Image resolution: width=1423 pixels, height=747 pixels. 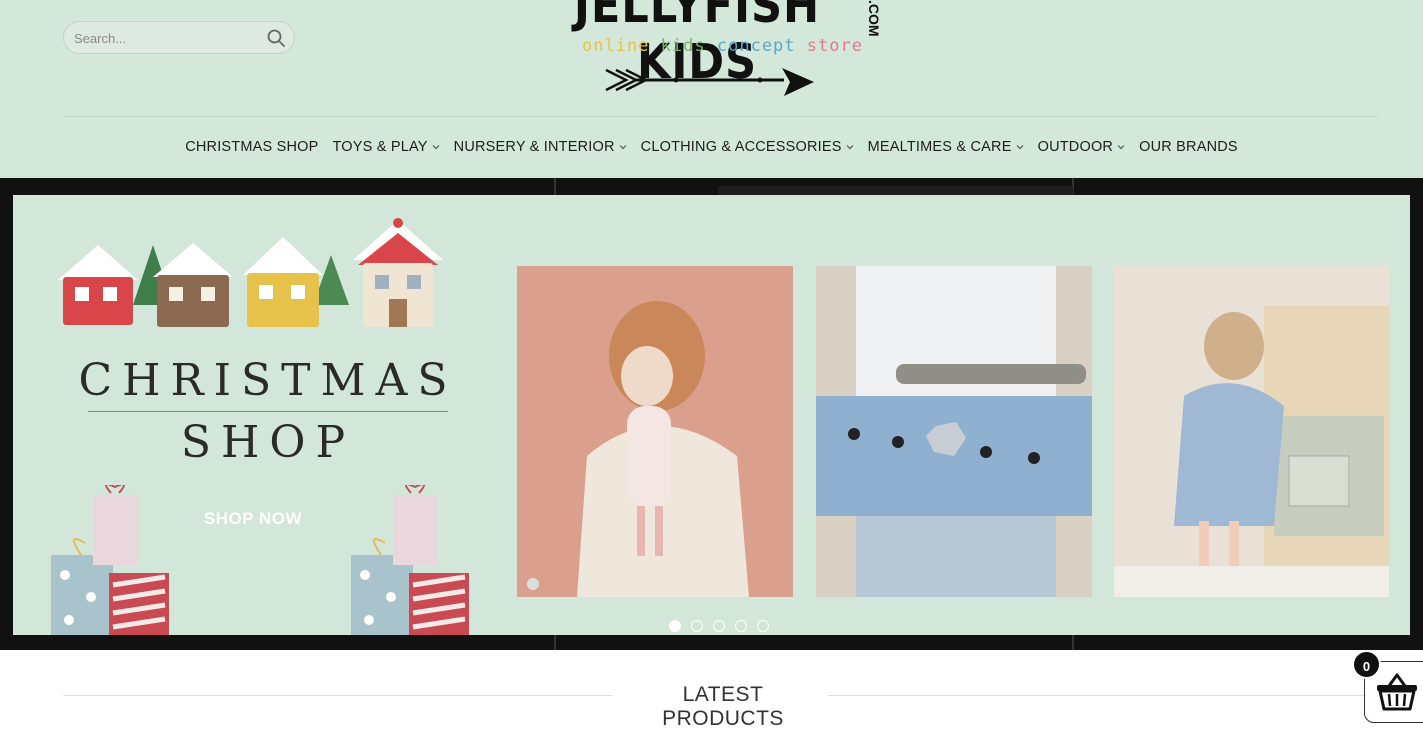 I want to click on banner-subheadline: SHOP, so click(x=268, y=442).